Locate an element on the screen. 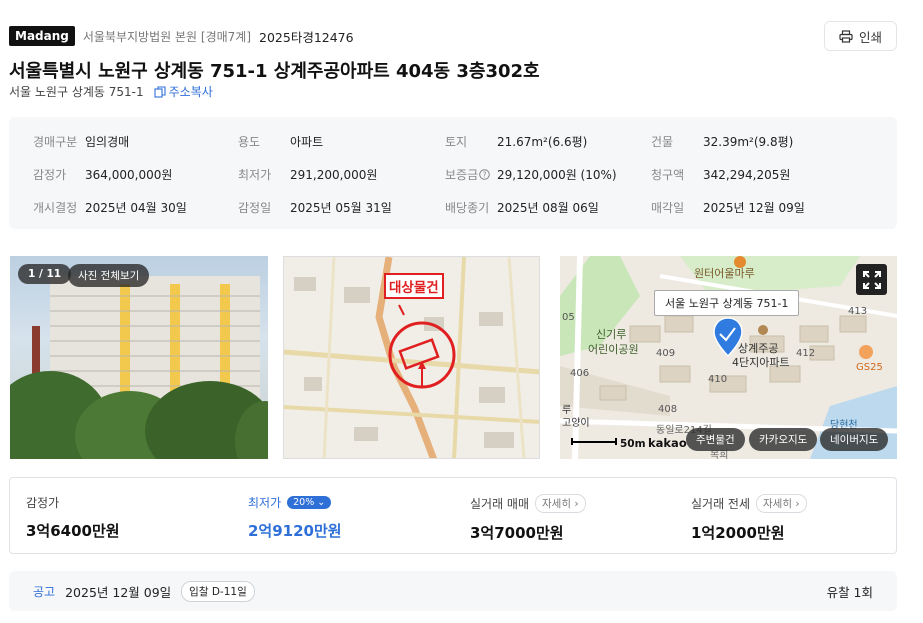 The image size is (923, 623). property-photo: 1 / 11 사진 전체보기 is located at coordinates (139, 357).